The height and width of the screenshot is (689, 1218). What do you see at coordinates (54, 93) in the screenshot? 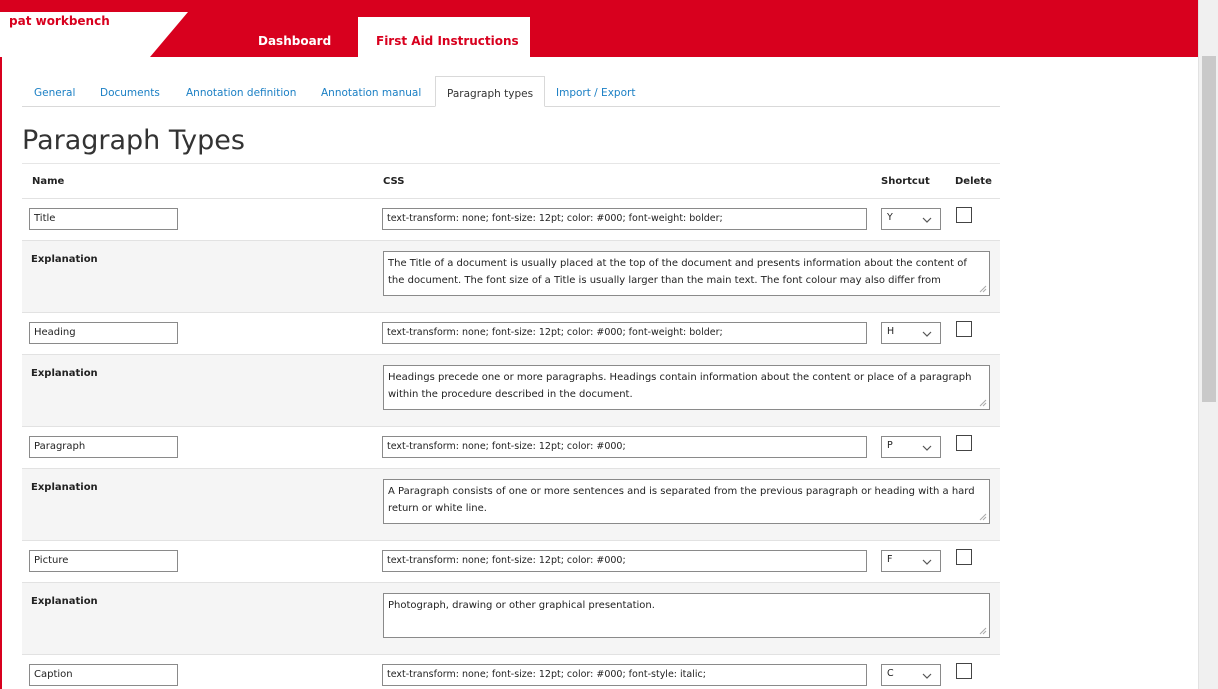
I see `tab-general: General` at bounding box center [54, 93].